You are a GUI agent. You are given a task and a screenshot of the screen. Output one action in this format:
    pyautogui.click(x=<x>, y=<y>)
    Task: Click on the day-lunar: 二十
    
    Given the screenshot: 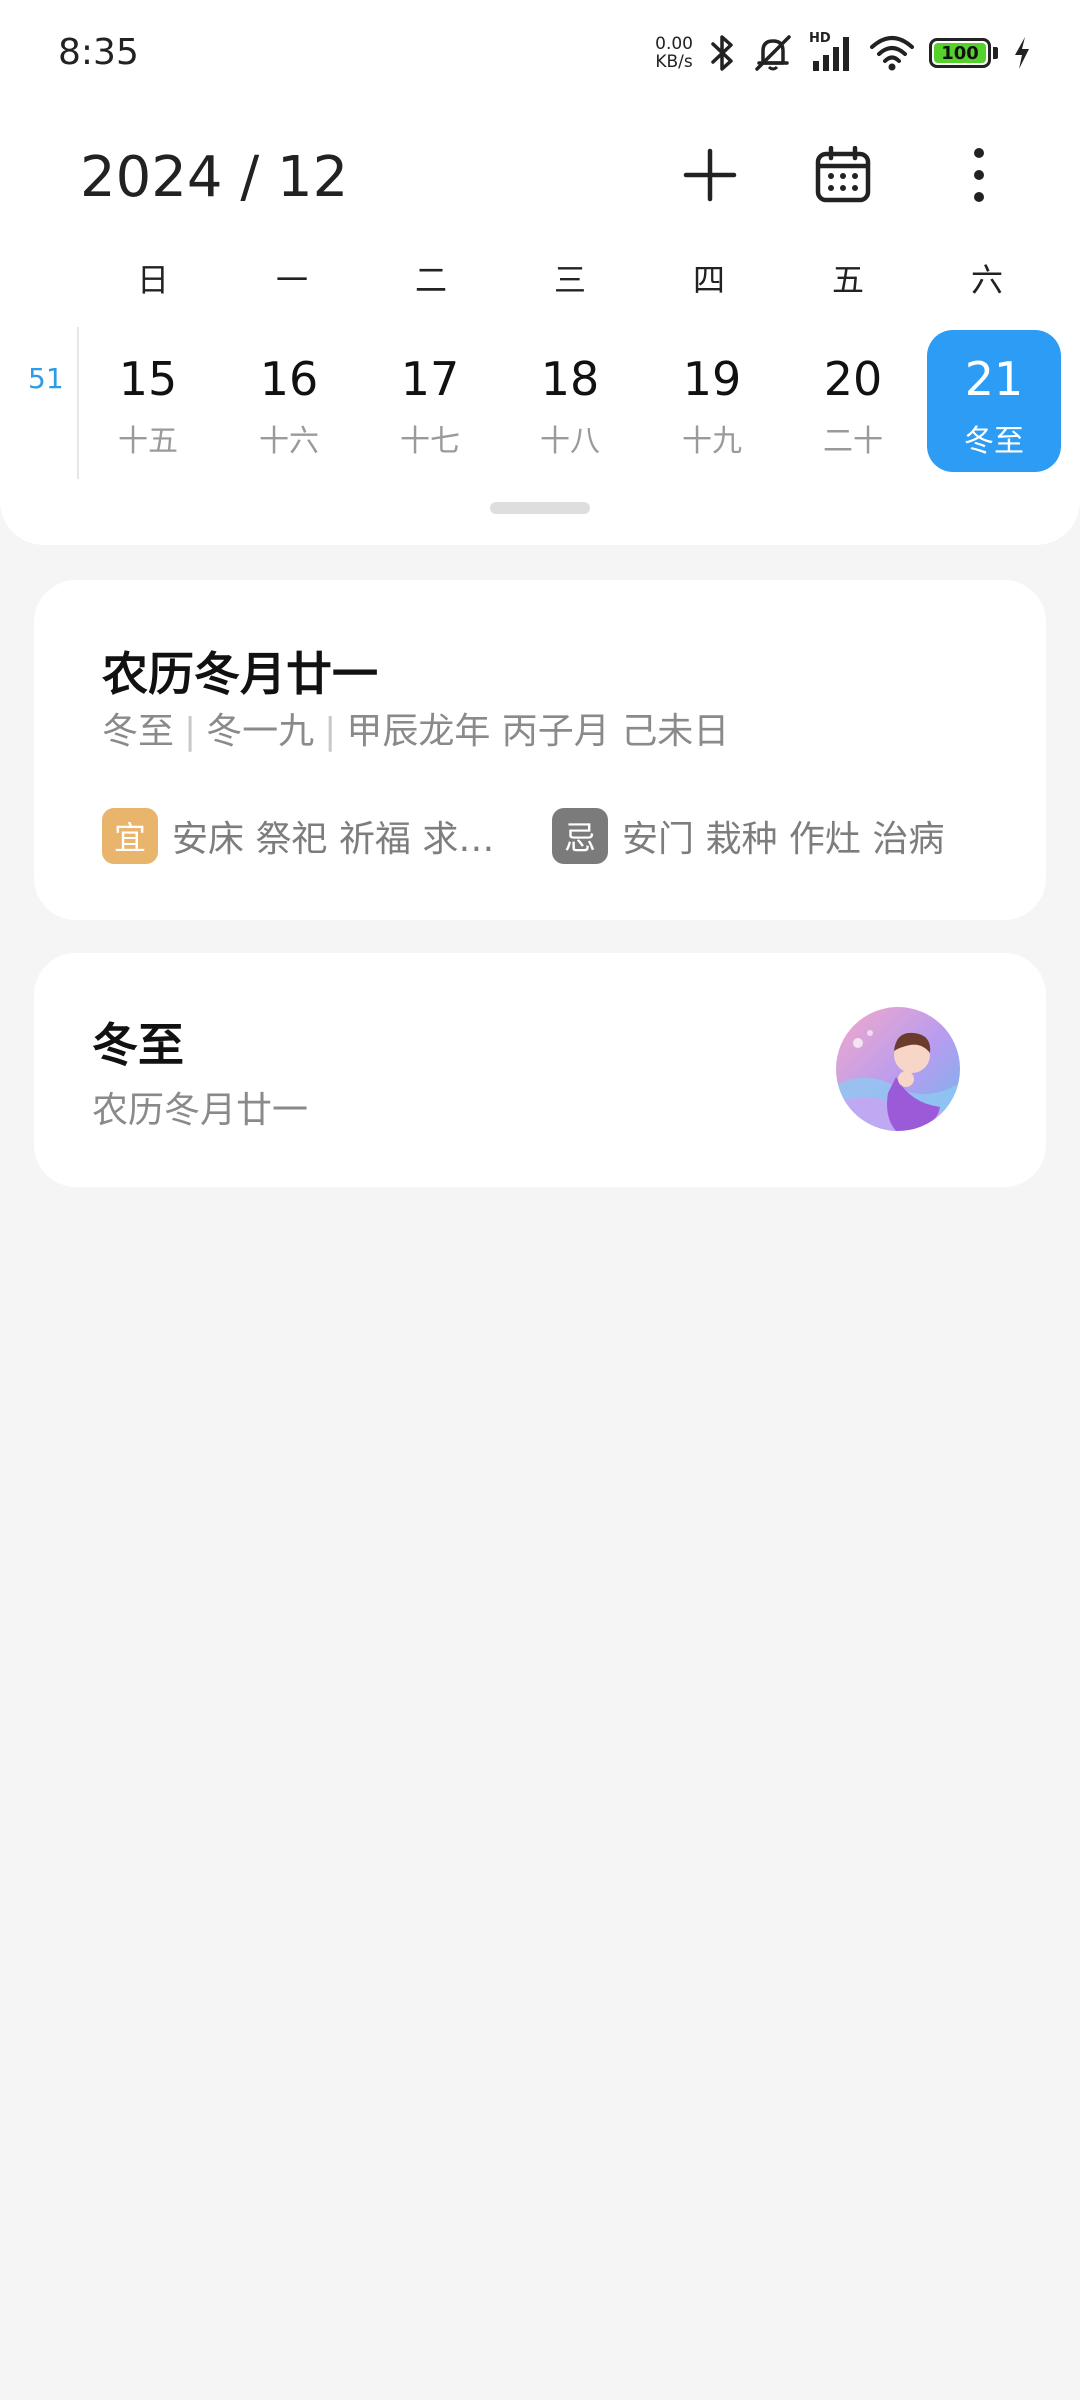 What is the action you would take?
    pyautogui.click(x=853, y=441)
    